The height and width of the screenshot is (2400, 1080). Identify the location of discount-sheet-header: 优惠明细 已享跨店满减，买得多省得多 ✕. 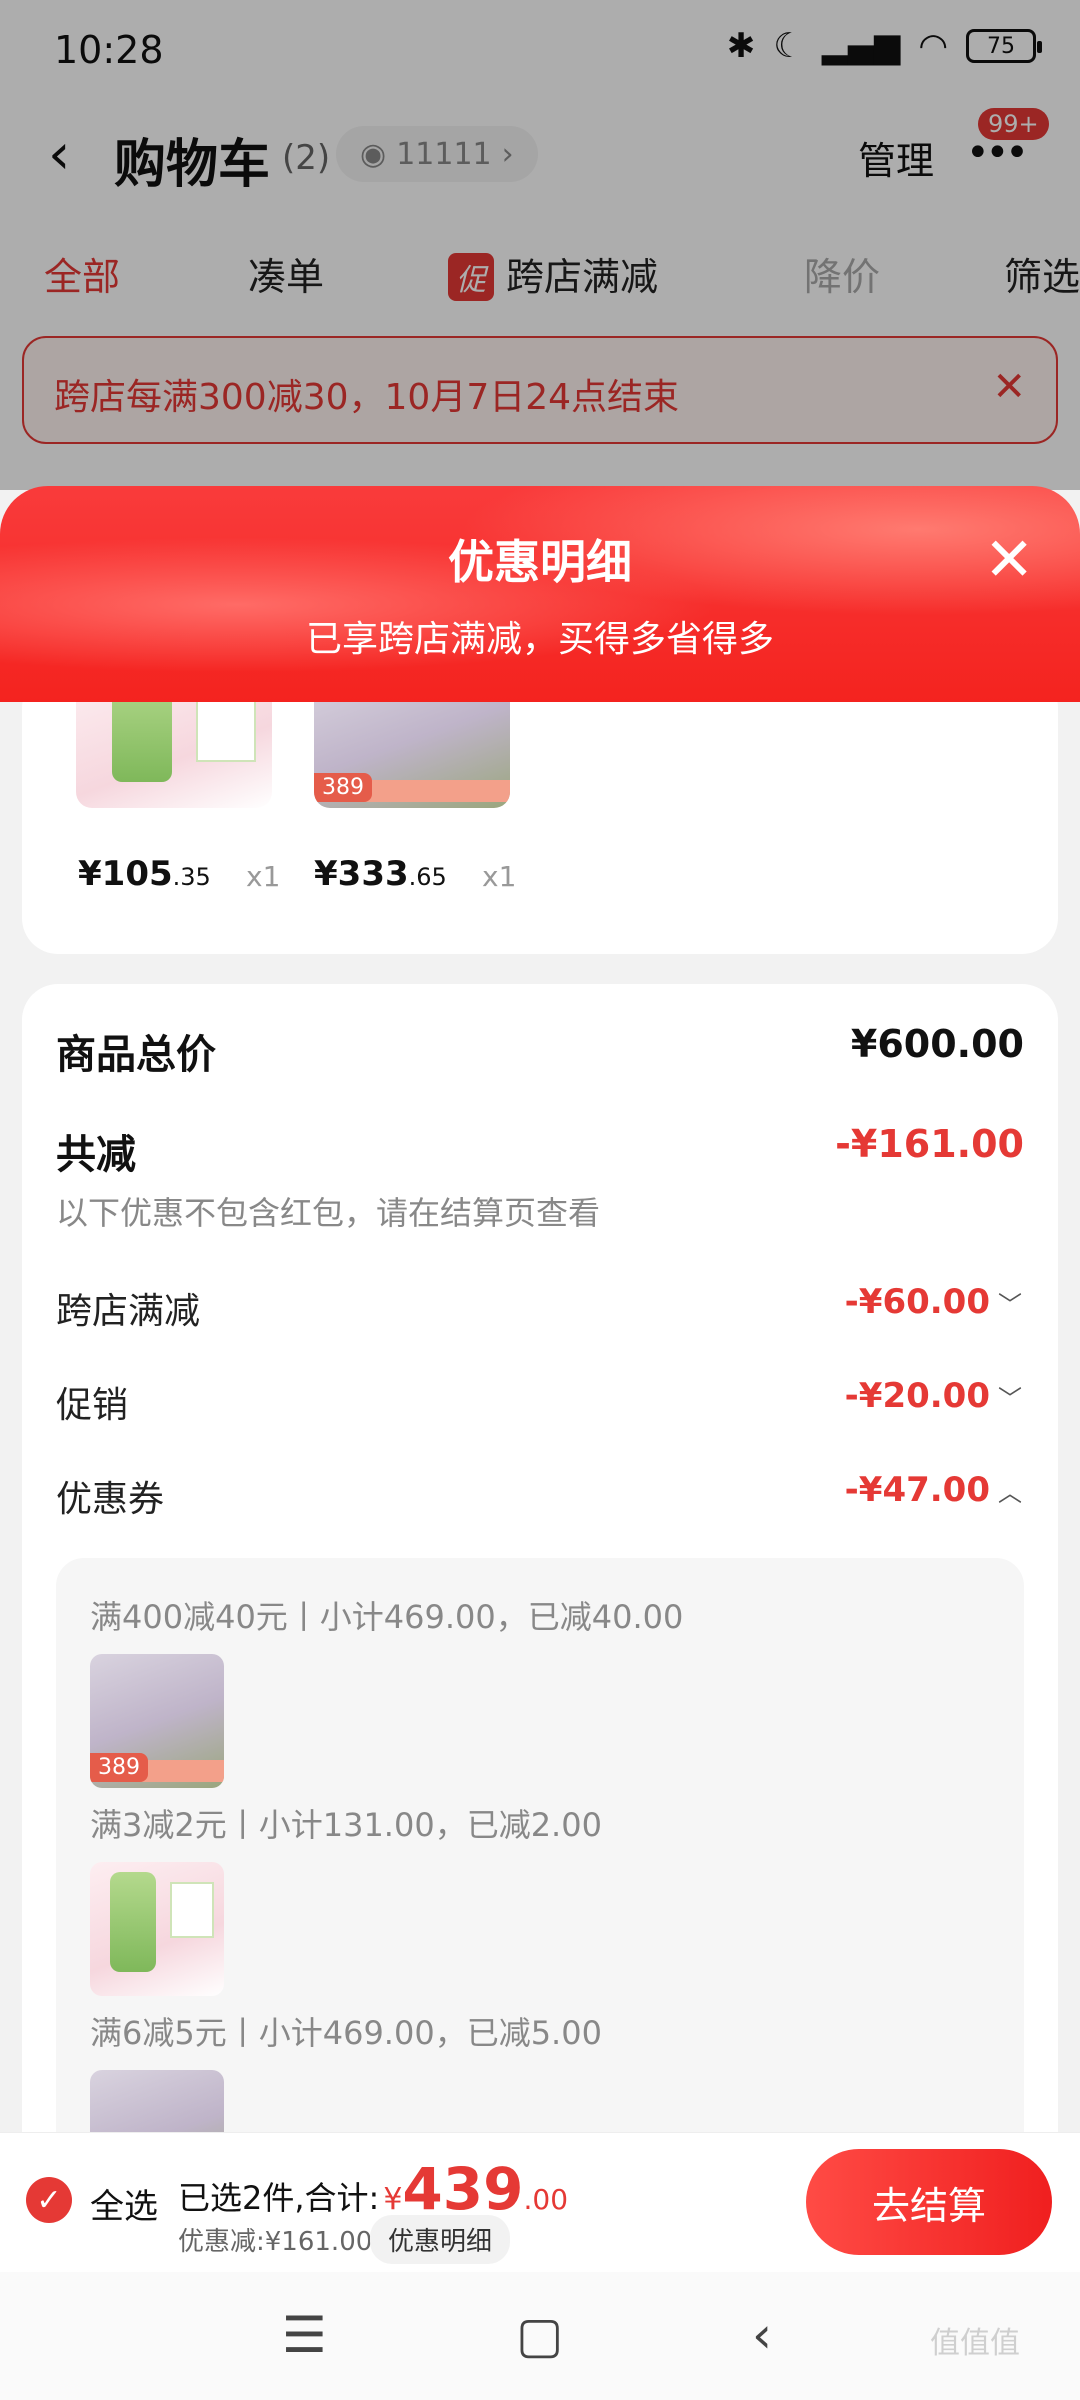
(540, 594).